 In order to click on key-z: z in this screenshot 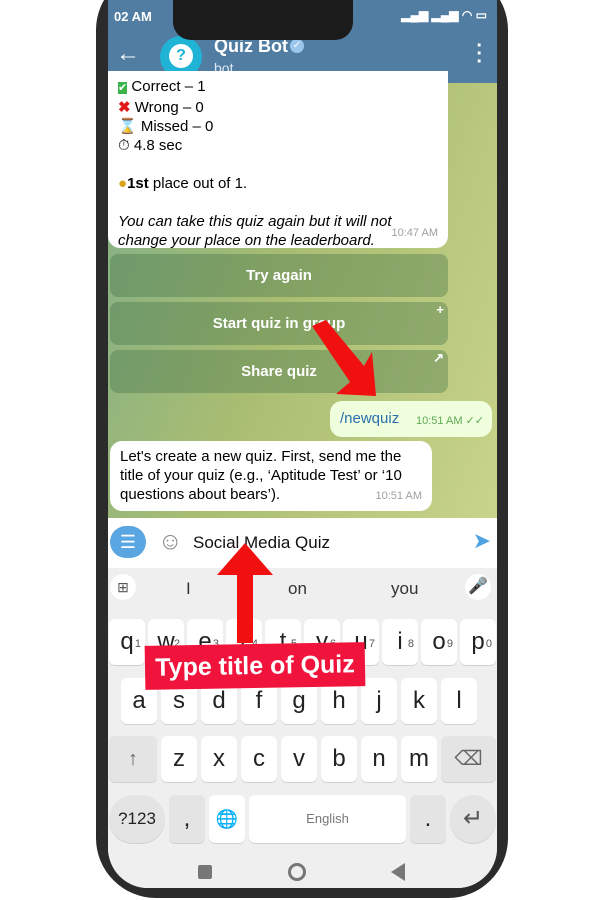, I will do `click(179, 759)`.